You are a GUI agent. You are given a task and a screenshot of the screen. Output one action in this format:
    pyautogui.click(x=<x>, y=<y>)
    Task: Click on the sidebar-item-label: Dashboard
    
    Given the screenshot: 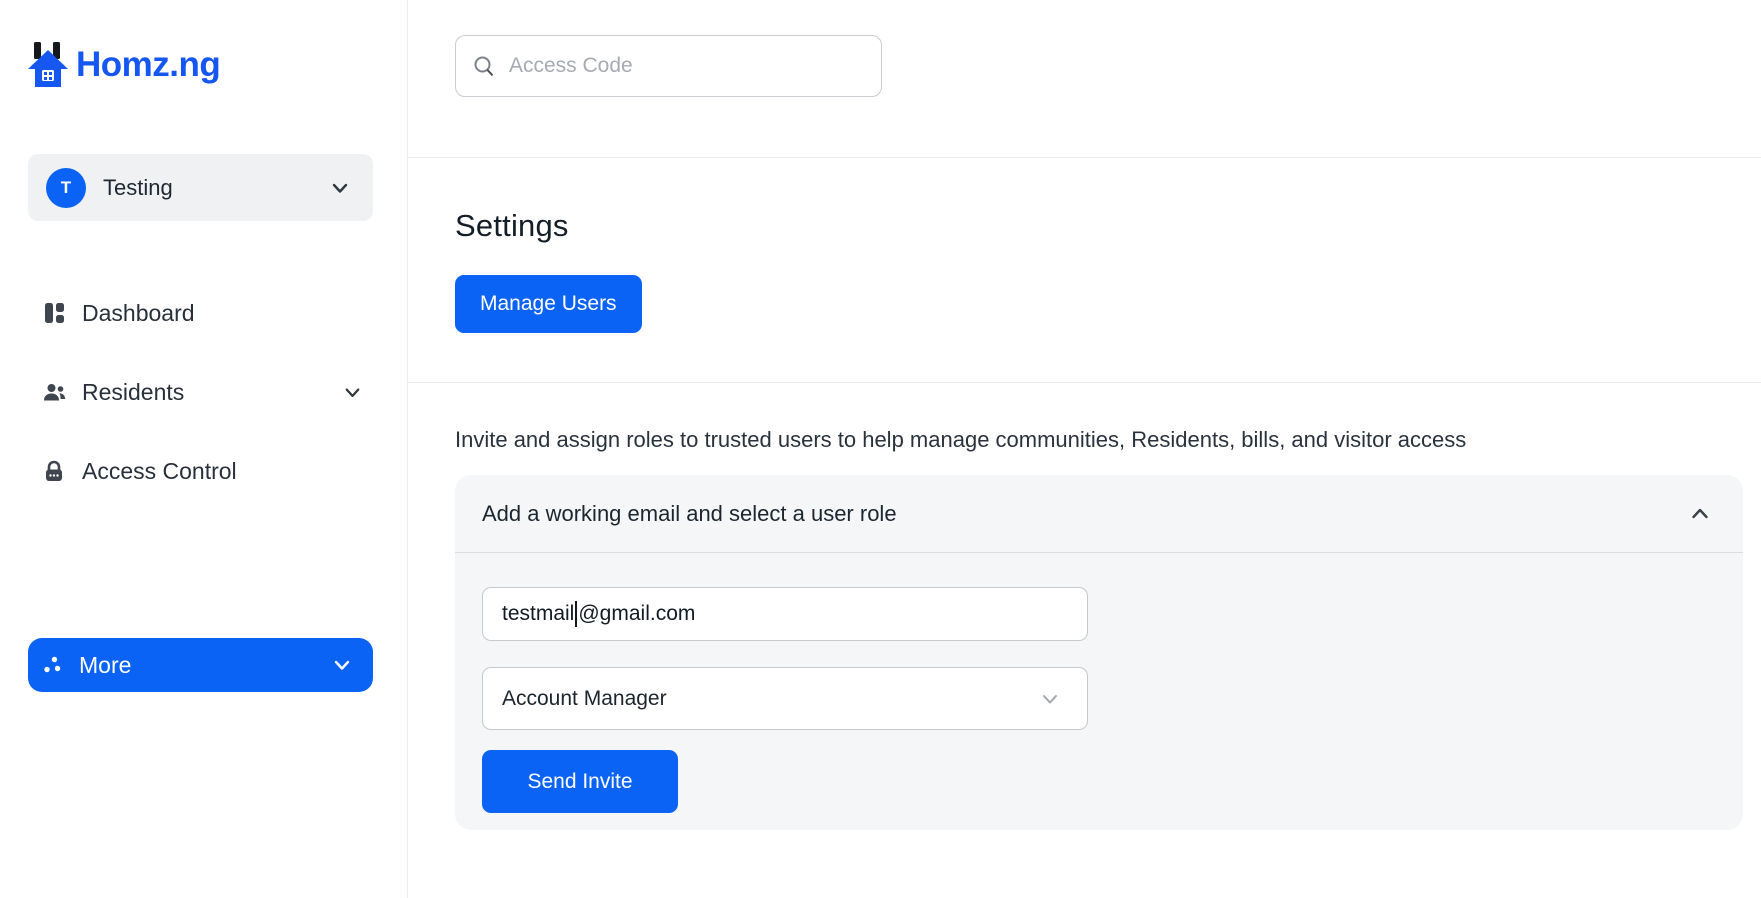 What is the action you would take?
    pyautogui.click(x=138, y=312)
    